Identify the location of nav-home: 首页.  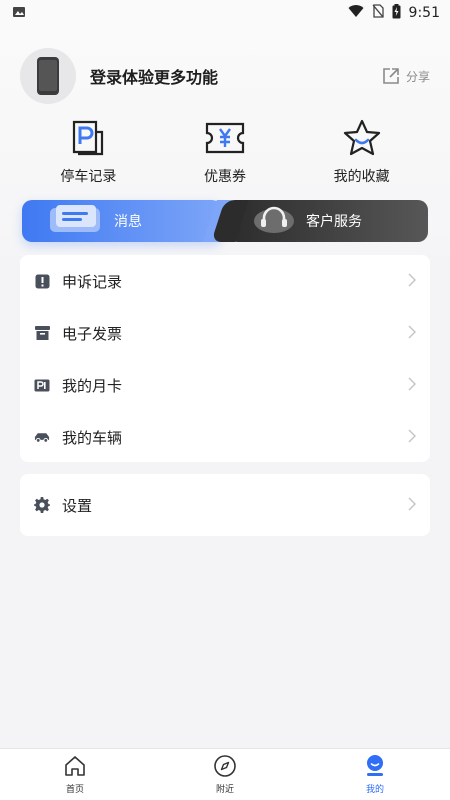
(75, 774).